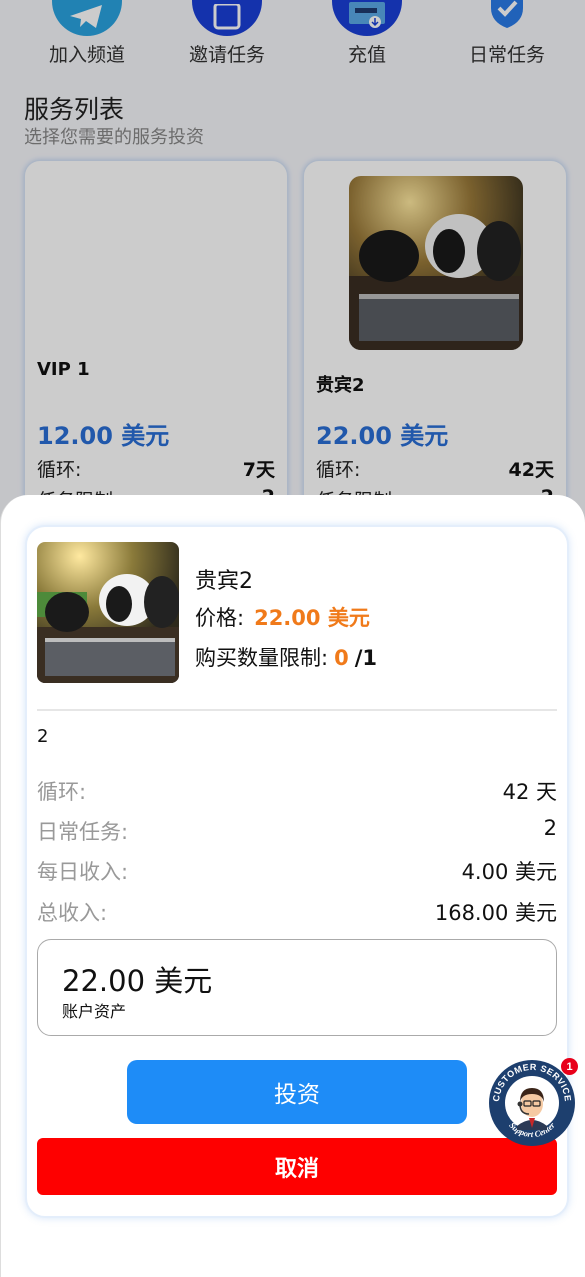  What do you see at coordinates (137, 981) in the screenshot?
I see `asset-value: 22.00 美元` at bounding box center [137, 981].